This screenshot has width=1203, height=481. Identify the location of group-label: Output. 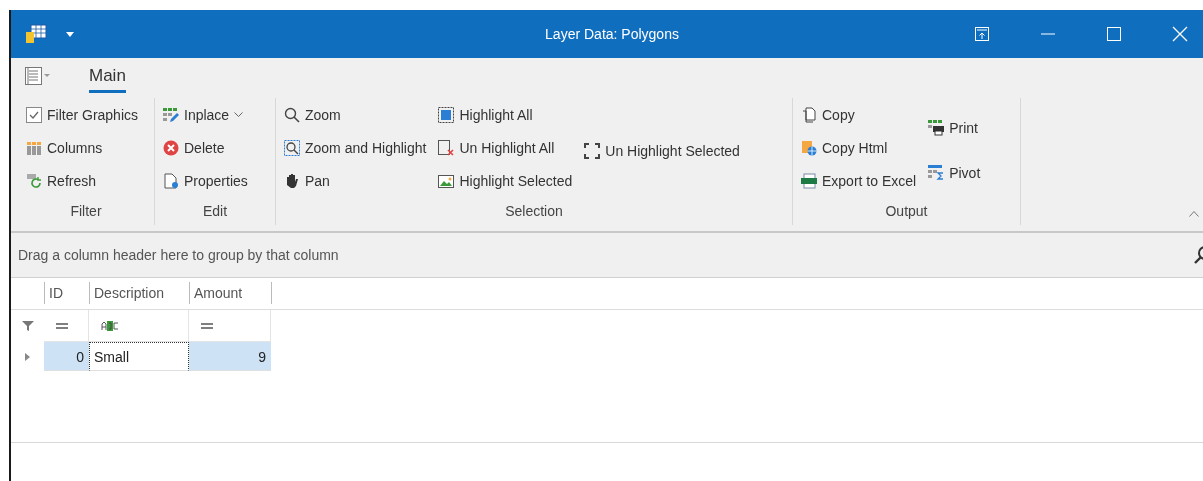
(906, 212).